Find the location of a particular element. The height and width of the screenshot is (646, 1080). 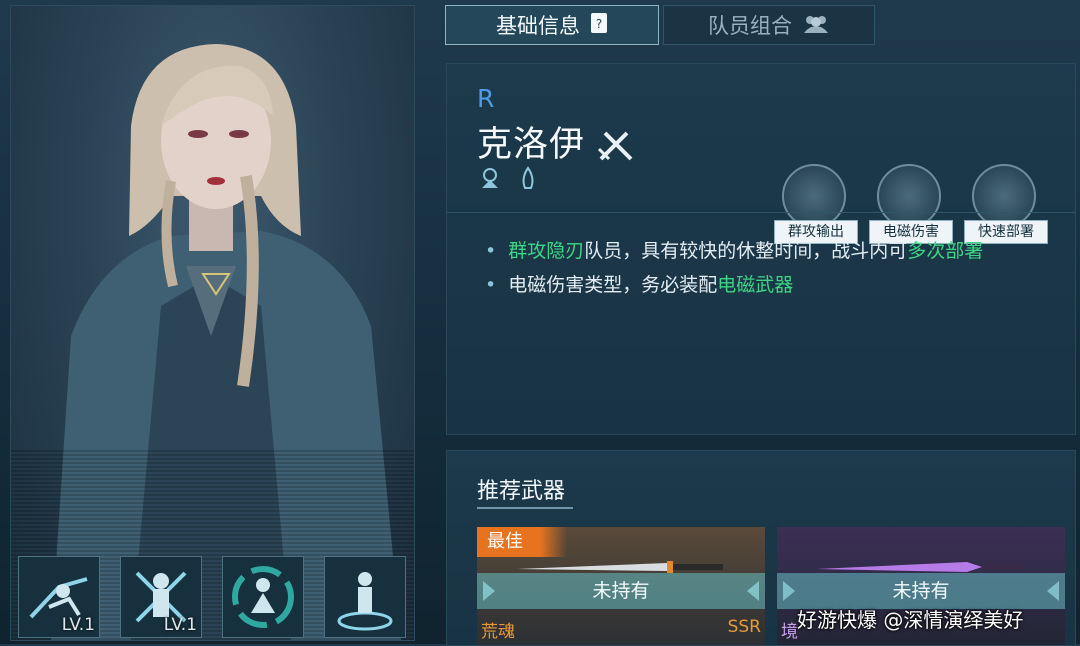

skill-slot-2: LV.1 is located at coordinates (161, 597).